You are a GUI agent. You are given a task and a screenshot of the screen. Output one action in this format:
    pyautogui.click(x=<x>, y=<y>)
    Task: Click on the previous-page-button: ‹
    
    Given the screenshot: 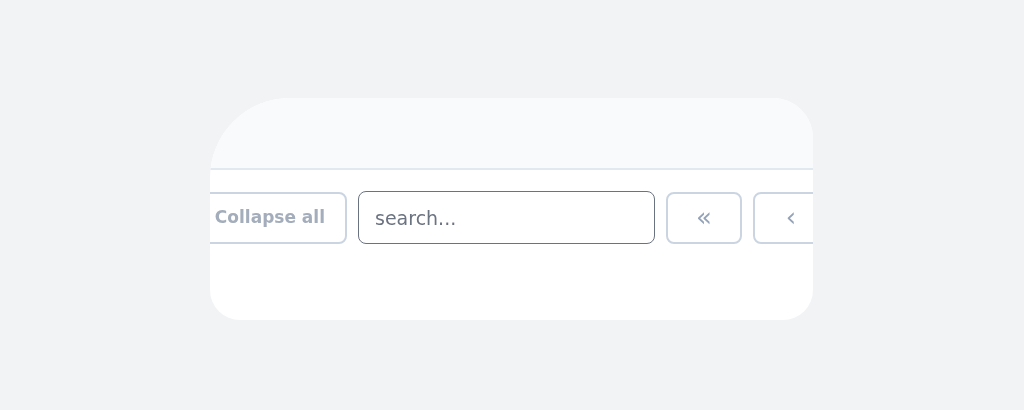 What is the action you would take?
    pyautogui.click(x=783, y=217)
    